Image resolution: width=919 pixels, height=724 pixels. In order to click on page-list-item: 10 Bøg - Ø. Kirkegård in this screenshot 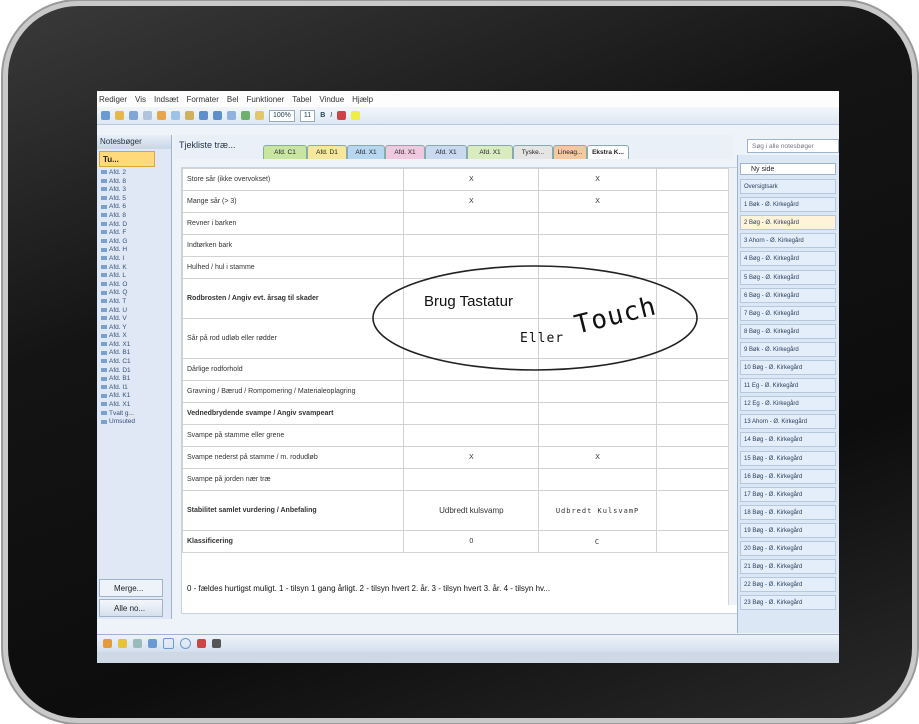, I will do `click(788, 367)`.